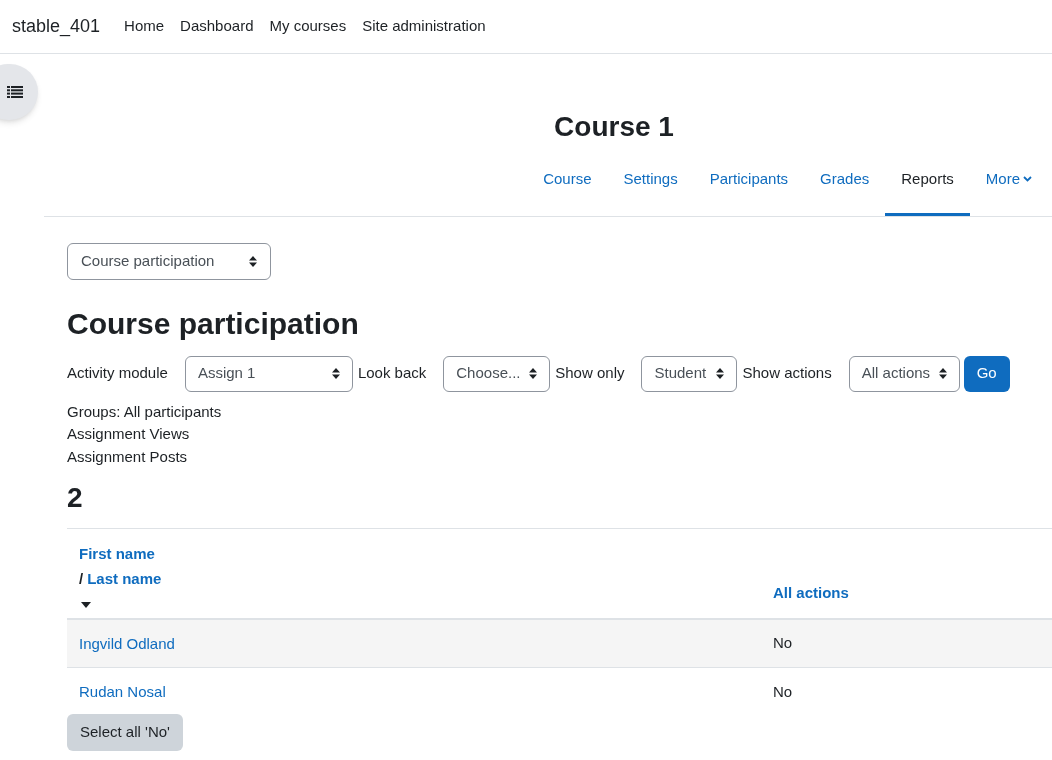  What do you see at coordinates (1027, 179) in the screenshot?
I see `chevron-down-icon` at bounding box center [1027, 179].